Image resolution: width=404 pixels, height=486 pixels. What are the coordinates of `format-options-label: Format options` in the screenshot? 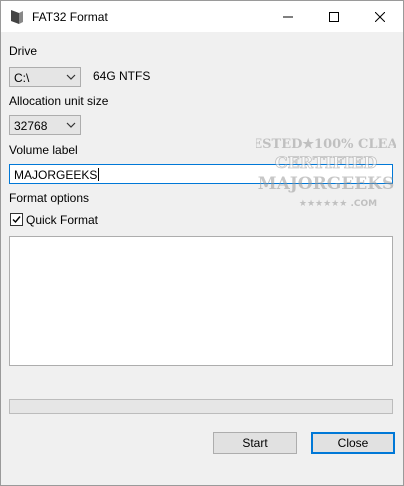 It's located at (49, 198).